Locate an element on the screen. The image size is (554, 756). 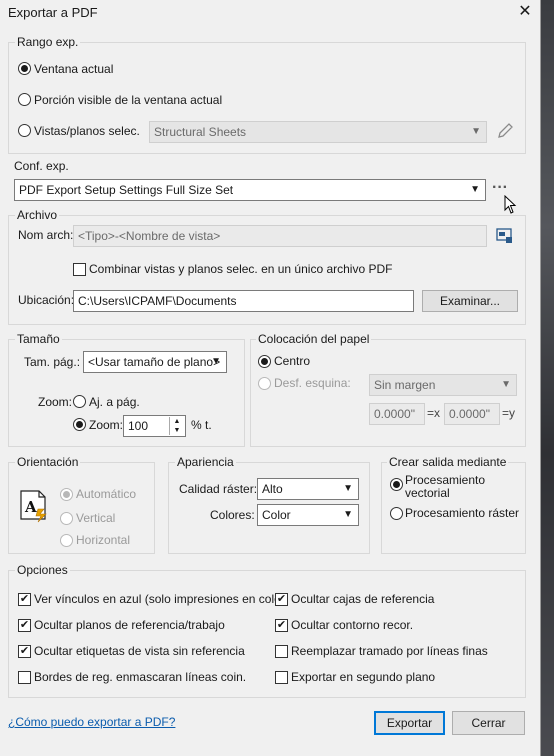
svg-text: A is located at coordinates (30, 507).